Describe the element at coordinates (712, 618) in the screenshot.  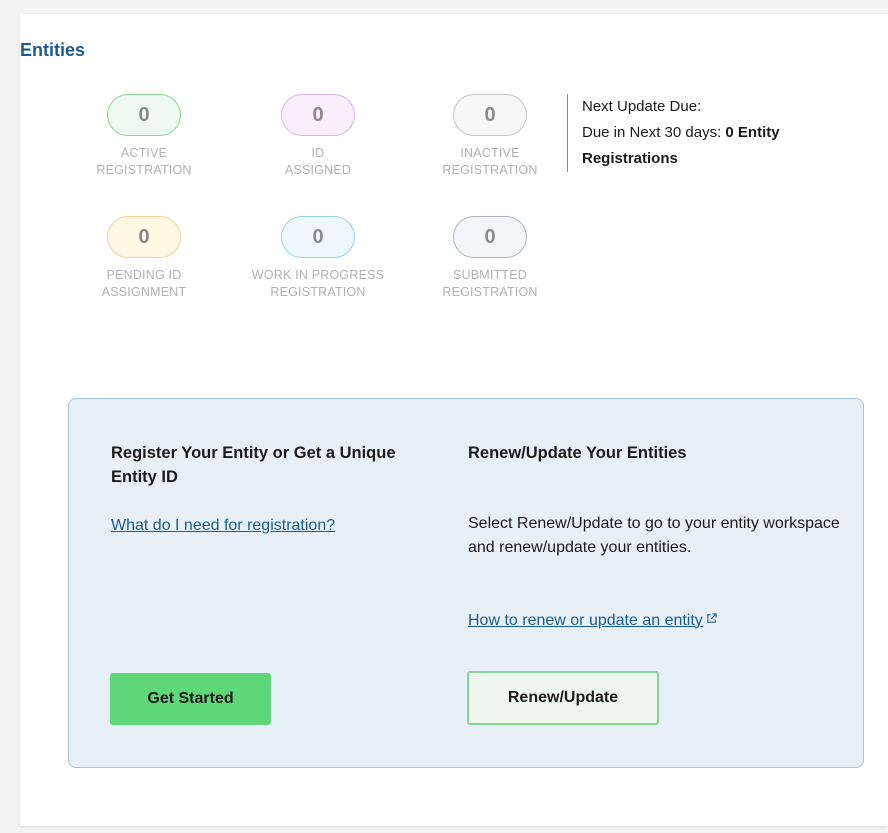
I see `external-link-icon` at that location.